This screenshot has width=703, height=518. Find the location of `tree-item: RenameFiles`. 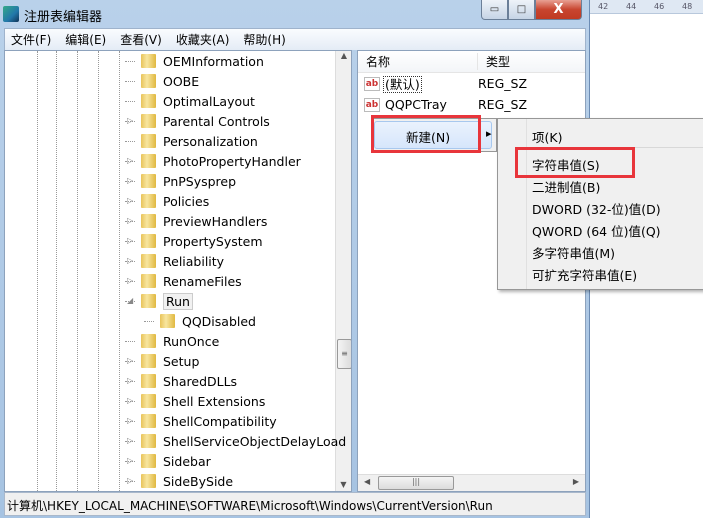

tree-item: RenameFiles is located at coordinates (191, 281).